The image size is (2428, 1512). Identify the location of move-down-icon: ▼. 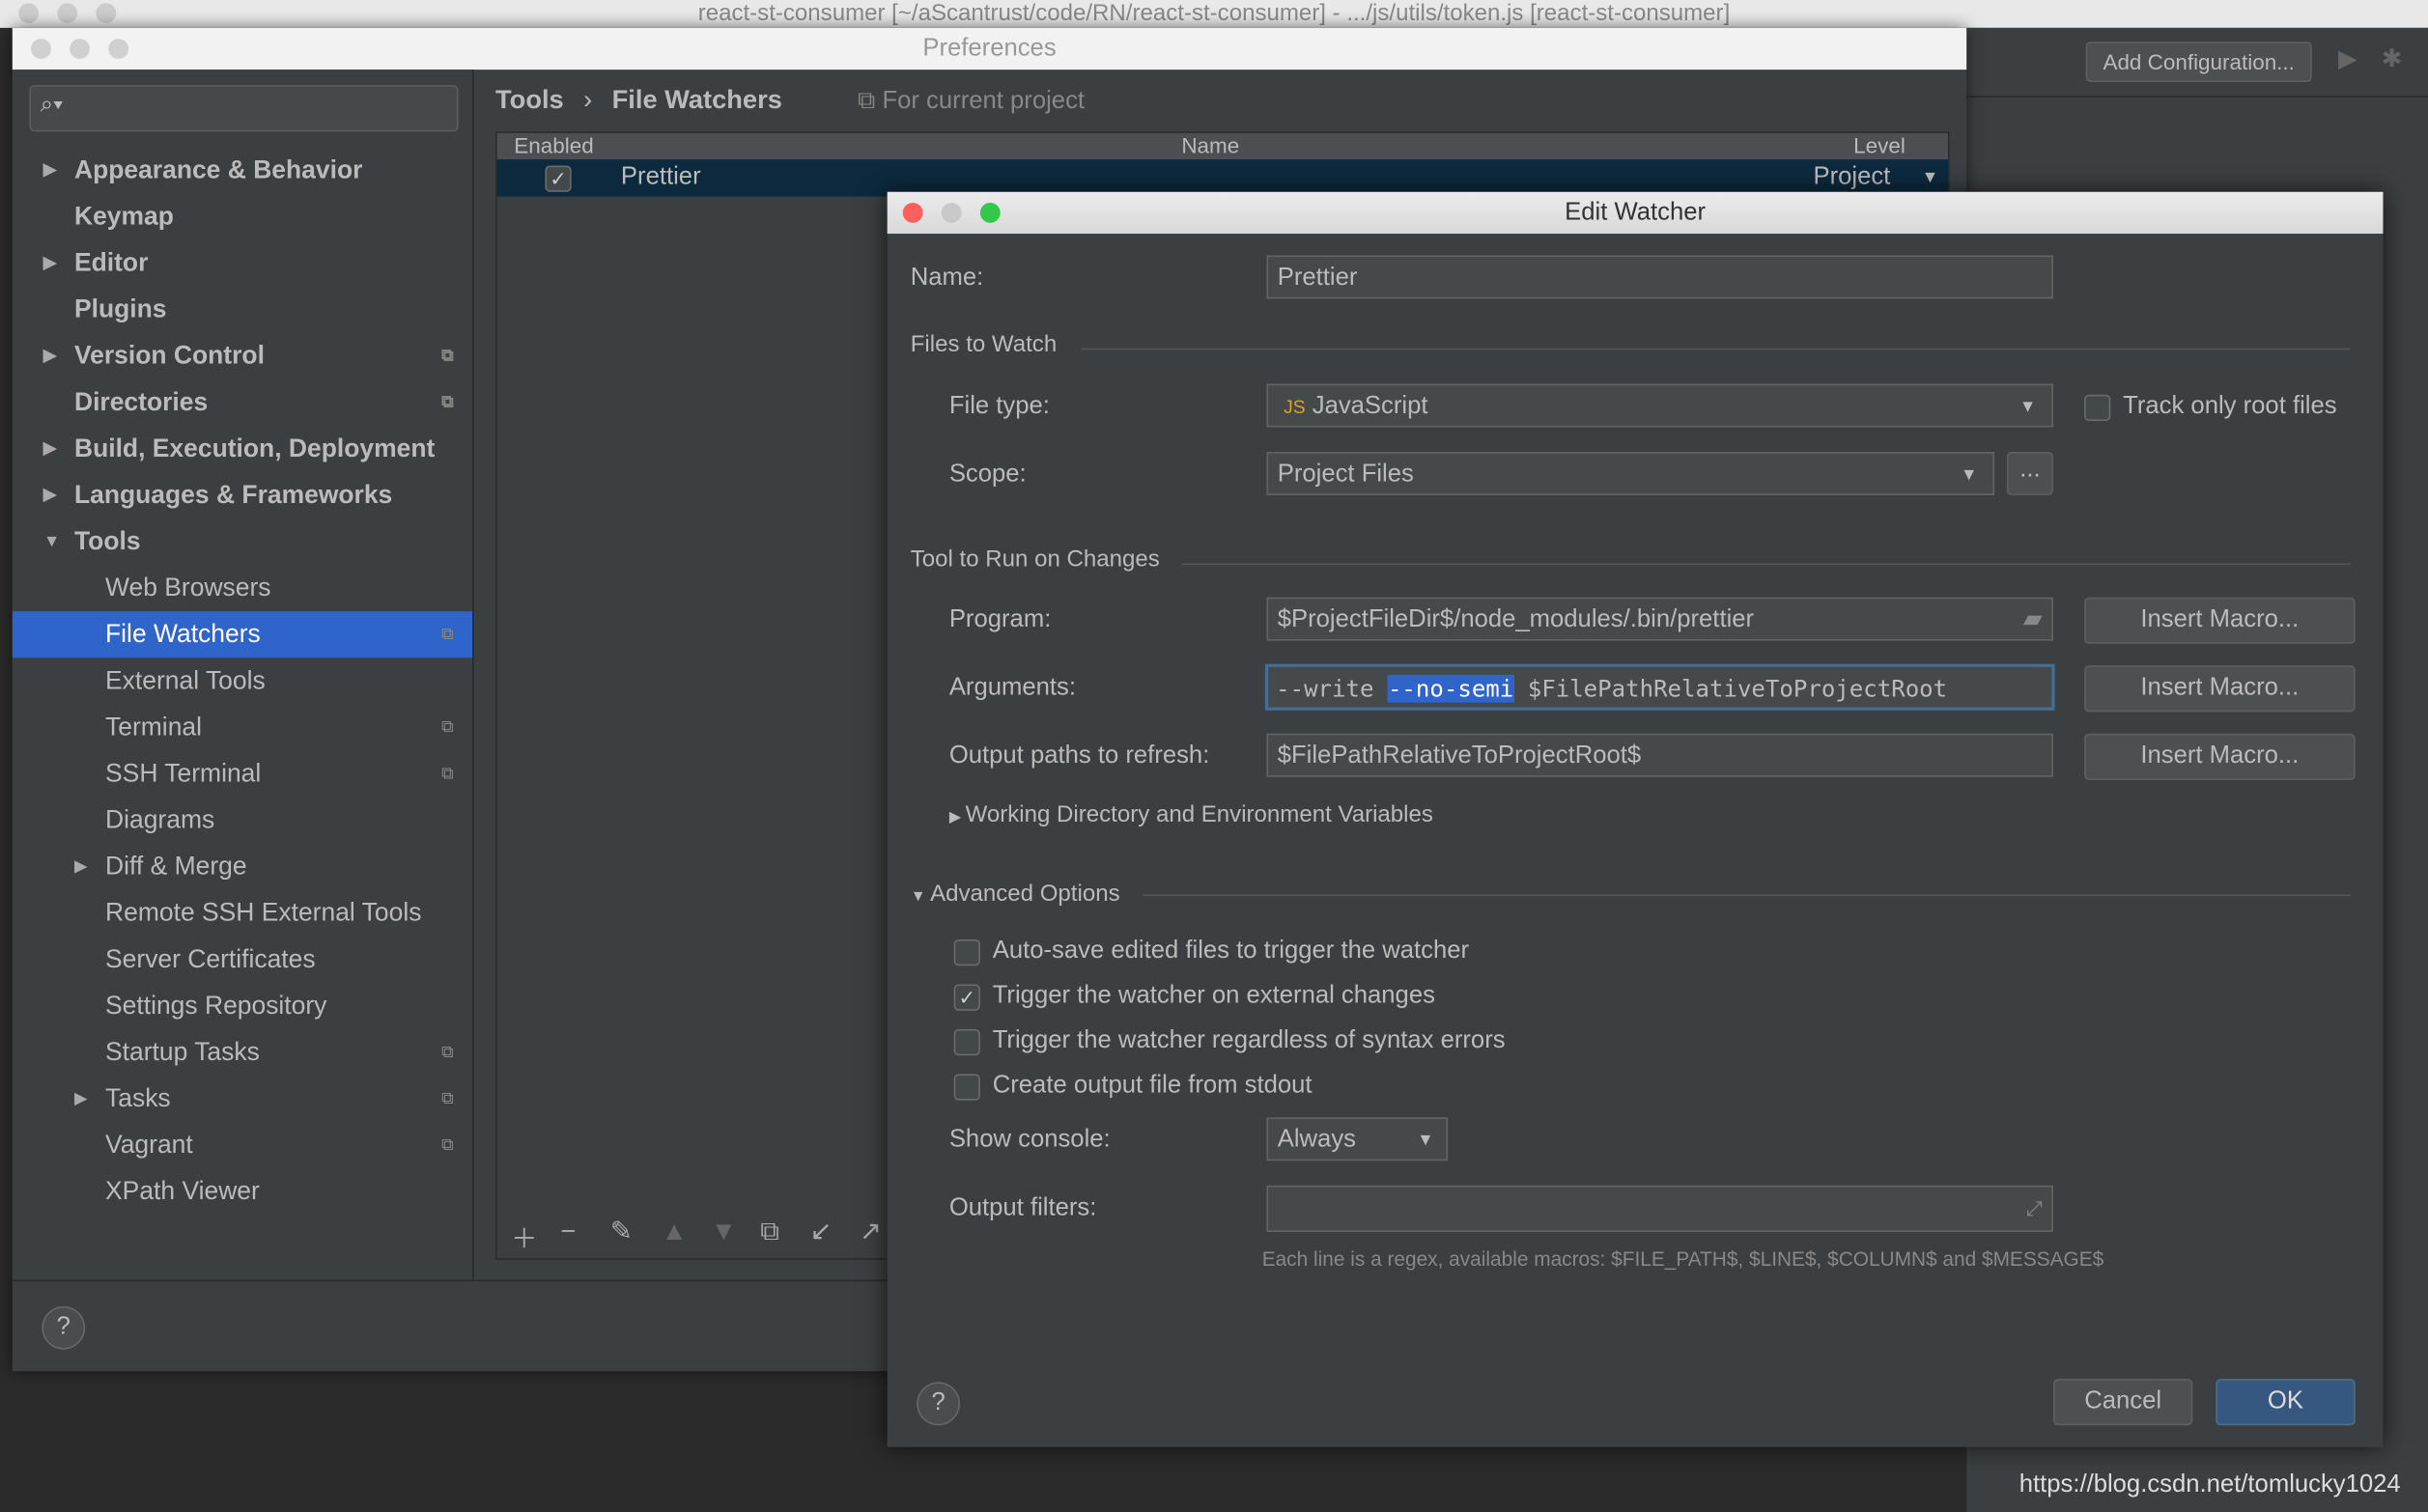
(724, 1232).